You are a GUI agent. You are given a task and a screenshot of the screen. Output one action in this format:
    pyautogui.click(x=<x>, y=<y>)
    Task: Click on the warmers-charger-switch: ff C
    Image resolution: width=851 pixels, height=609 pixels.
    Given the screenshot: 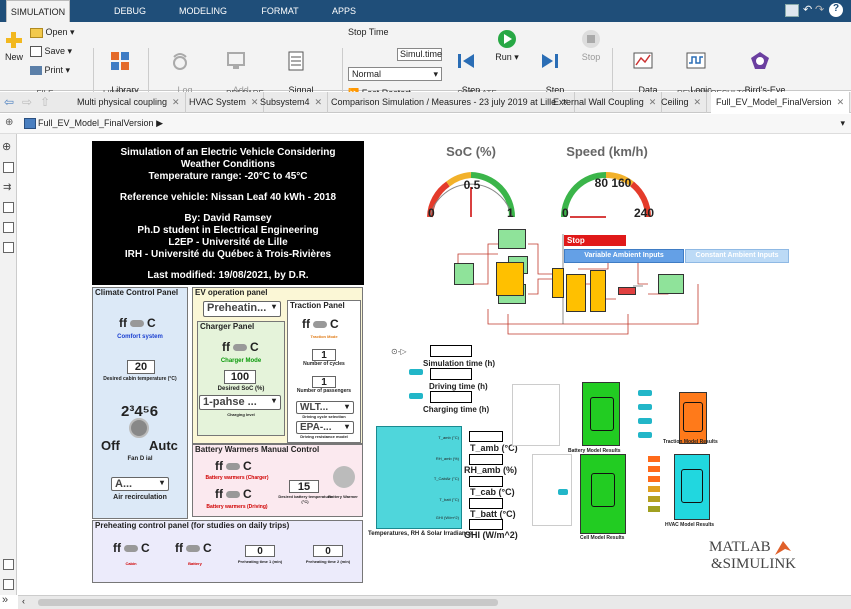 What is the action you would take?
    pyautogui.click(x=233, y=466)
    